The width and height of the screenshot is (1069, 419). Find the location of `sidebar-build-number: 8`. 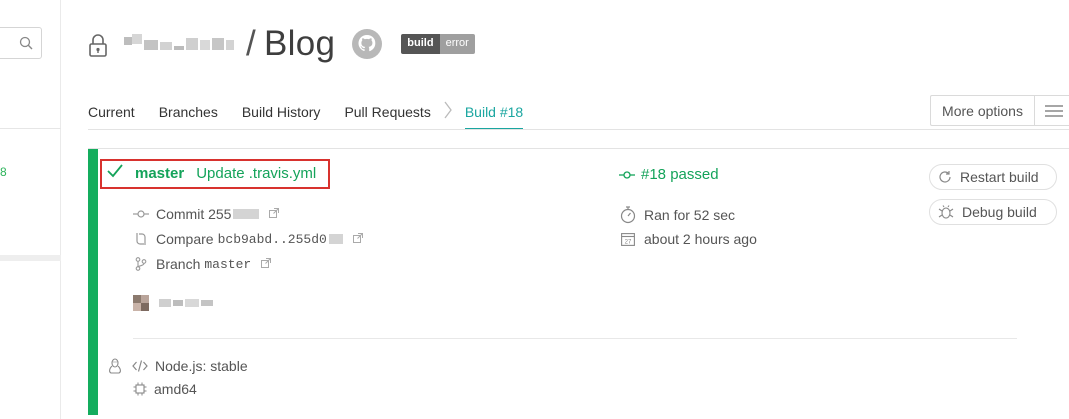

sidebar-build-number: 8 is located at coordinates (3, 172).